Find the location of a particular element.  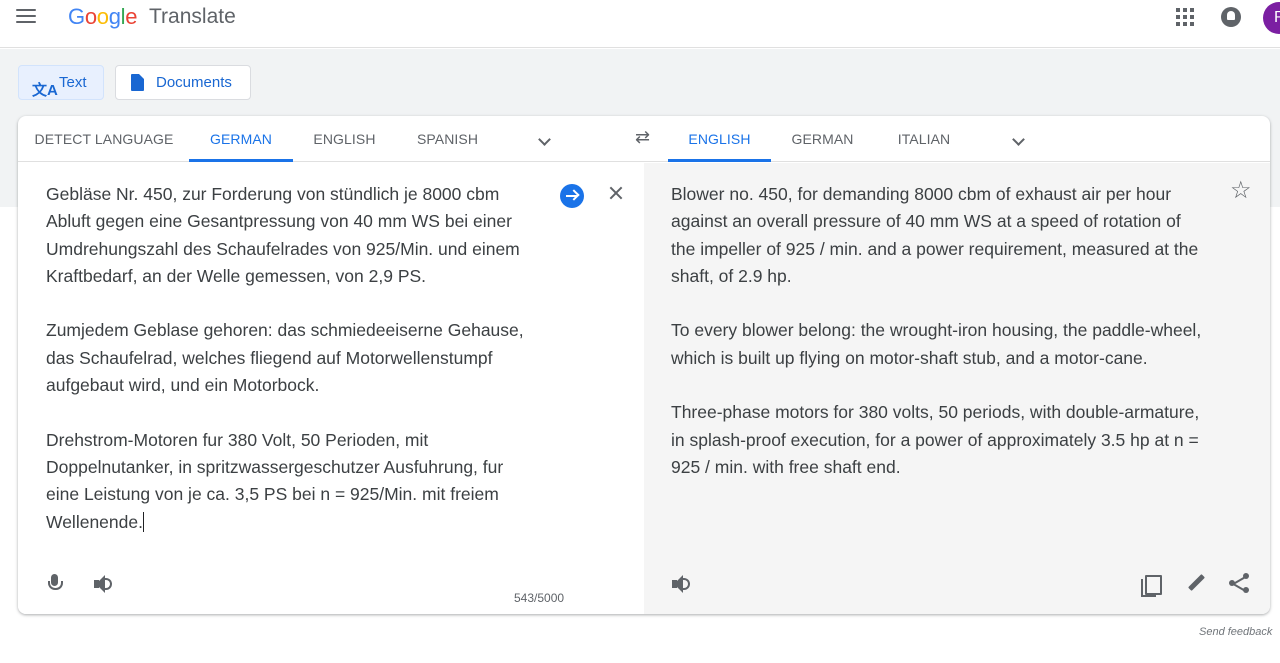

text-mode-label: Text is located at coordinates (73, 82).